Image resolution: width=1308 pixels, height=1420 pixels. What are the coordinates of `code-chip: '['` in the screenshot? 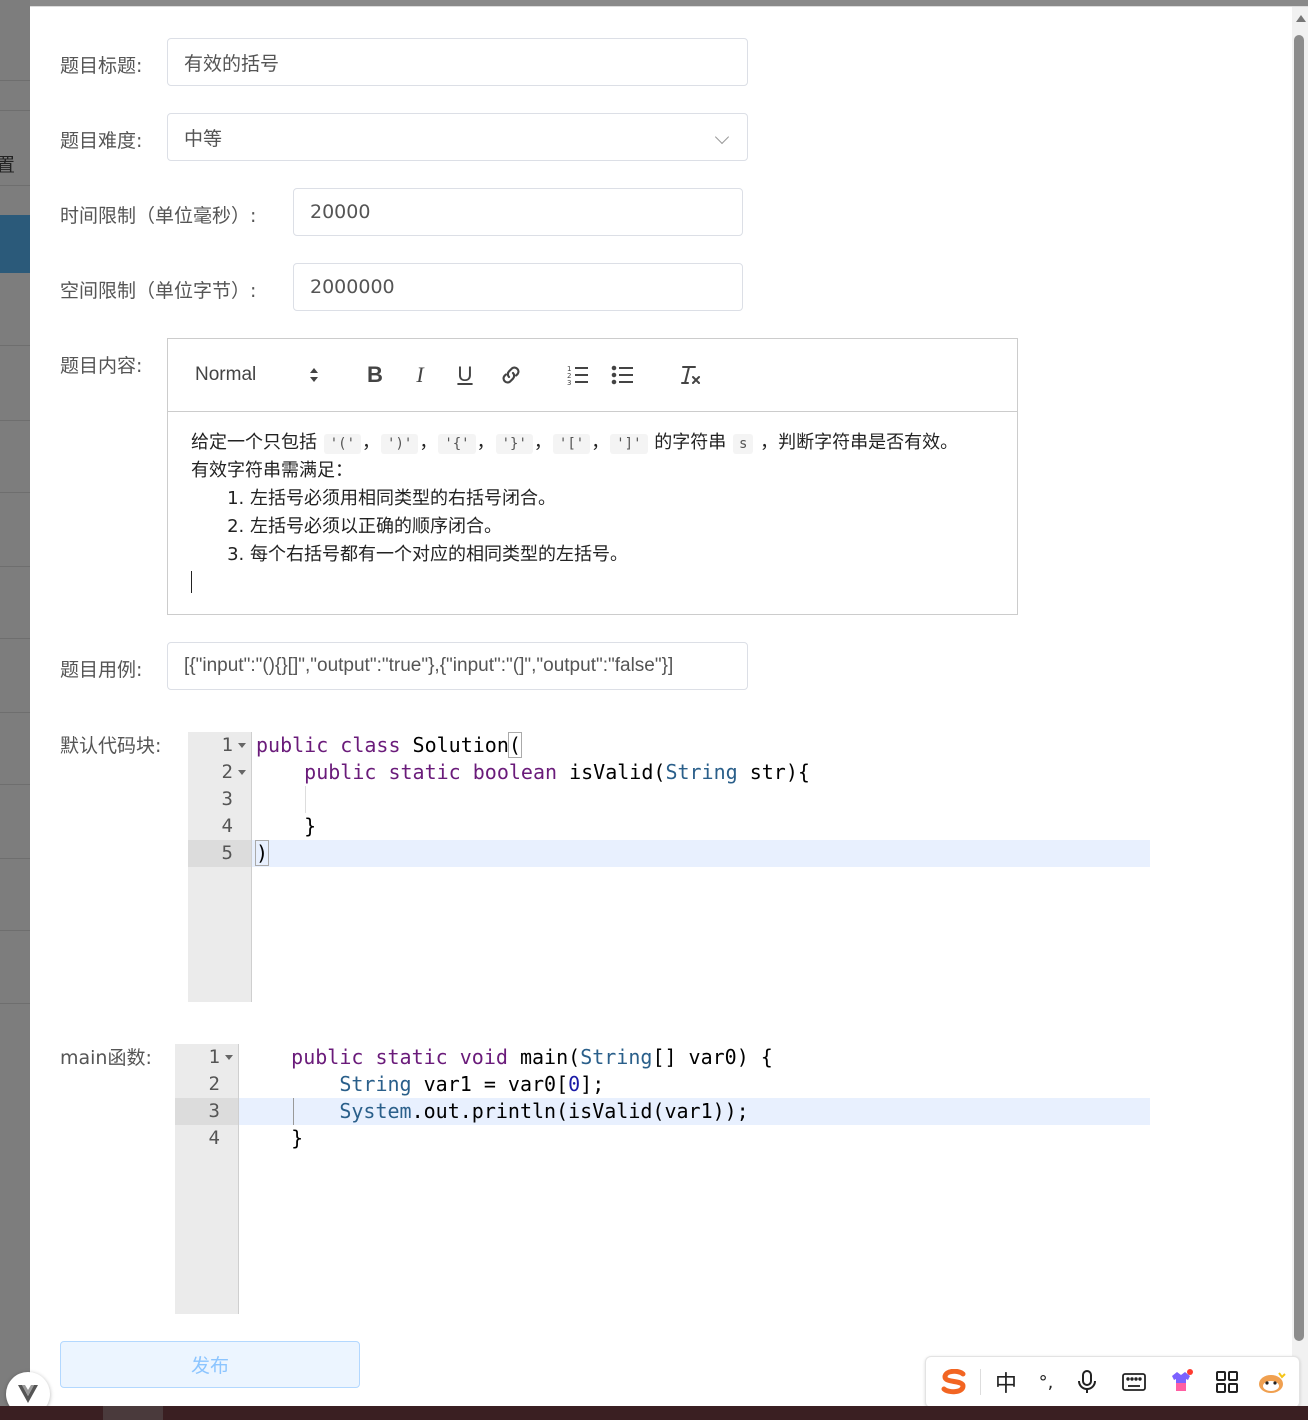 It's located at (571, 444).